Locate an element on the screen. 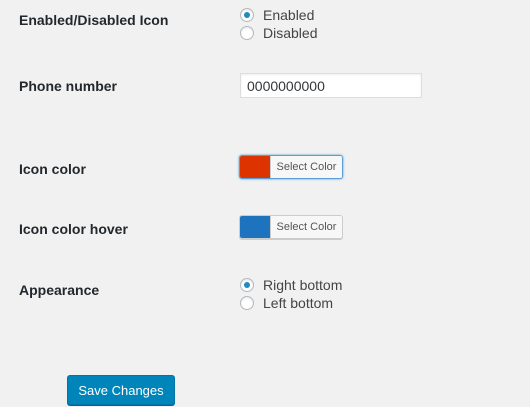  radio-left-bottom-circle is located at coordinates (247, 303).